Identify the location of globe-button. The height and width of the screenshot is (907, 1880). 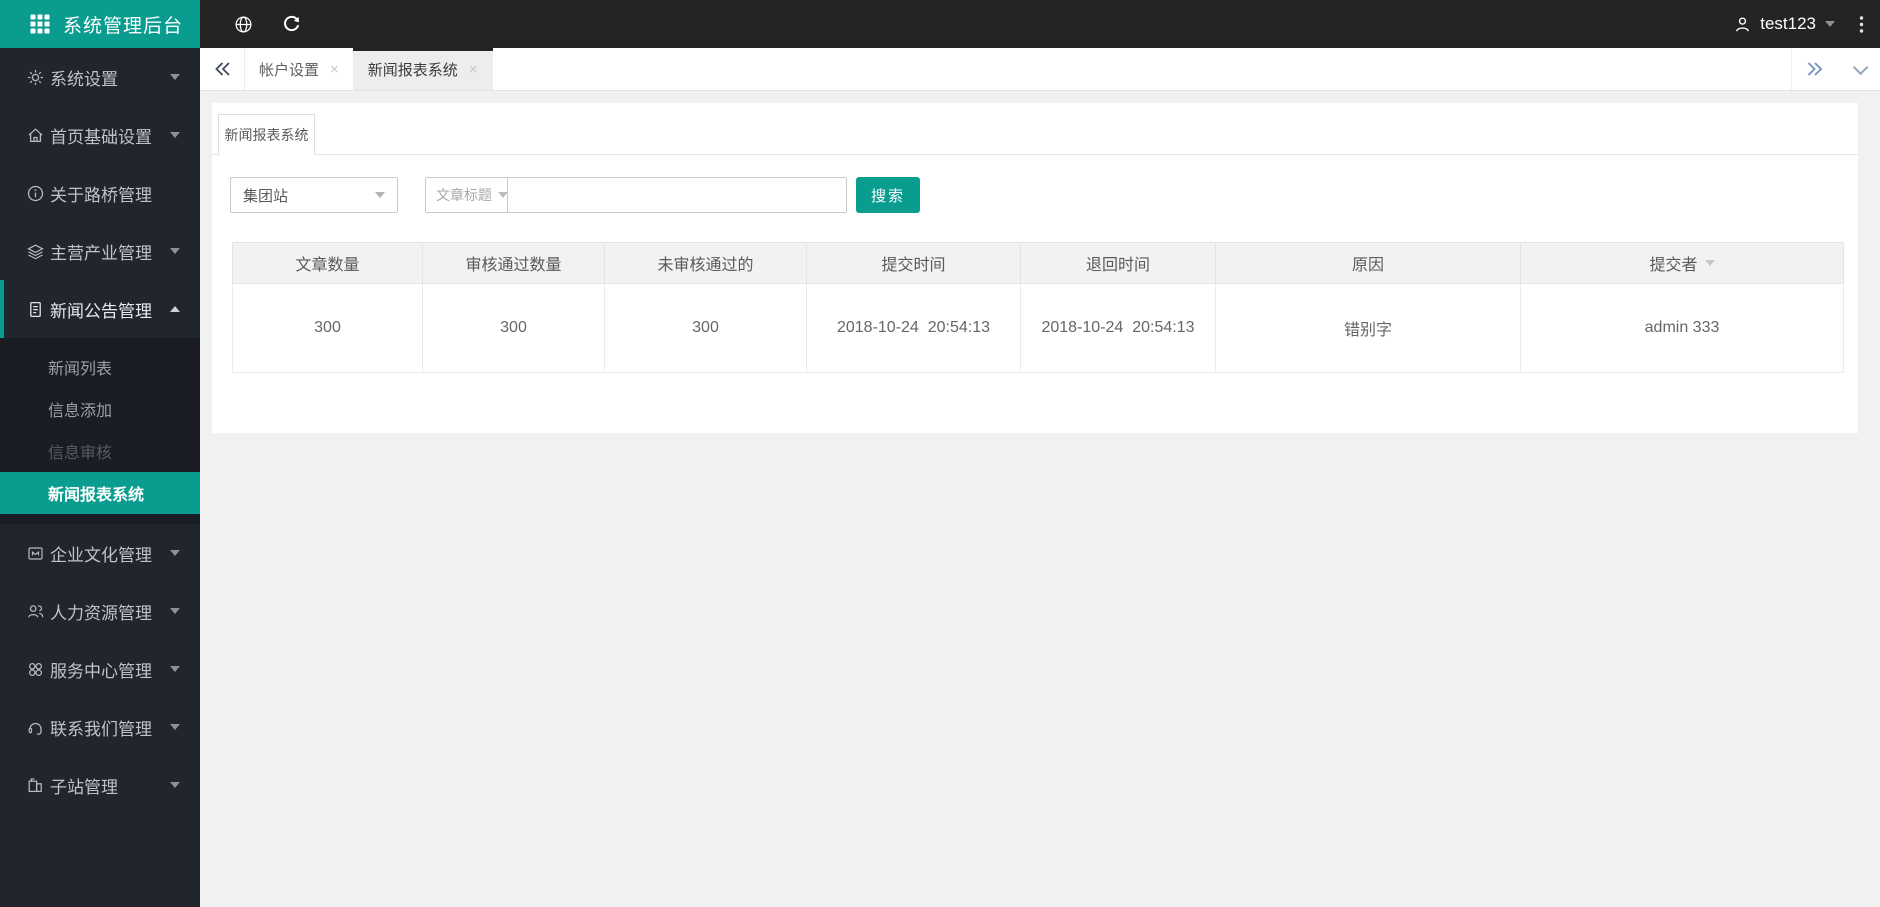
(243, 24).